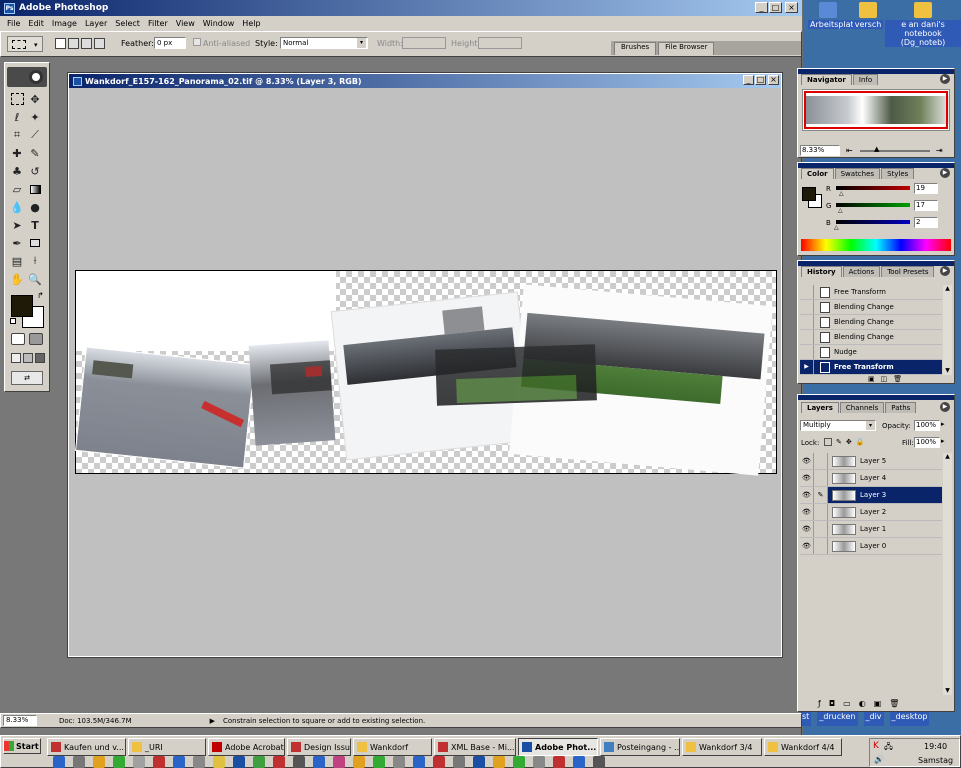 Image resolution: width=961 pixels, height=768 pixels. What do you see at coordinates (35, 135) in the screenshot?
I see `slice-tool-icon: ⟋` at bounding box center [35, 135].